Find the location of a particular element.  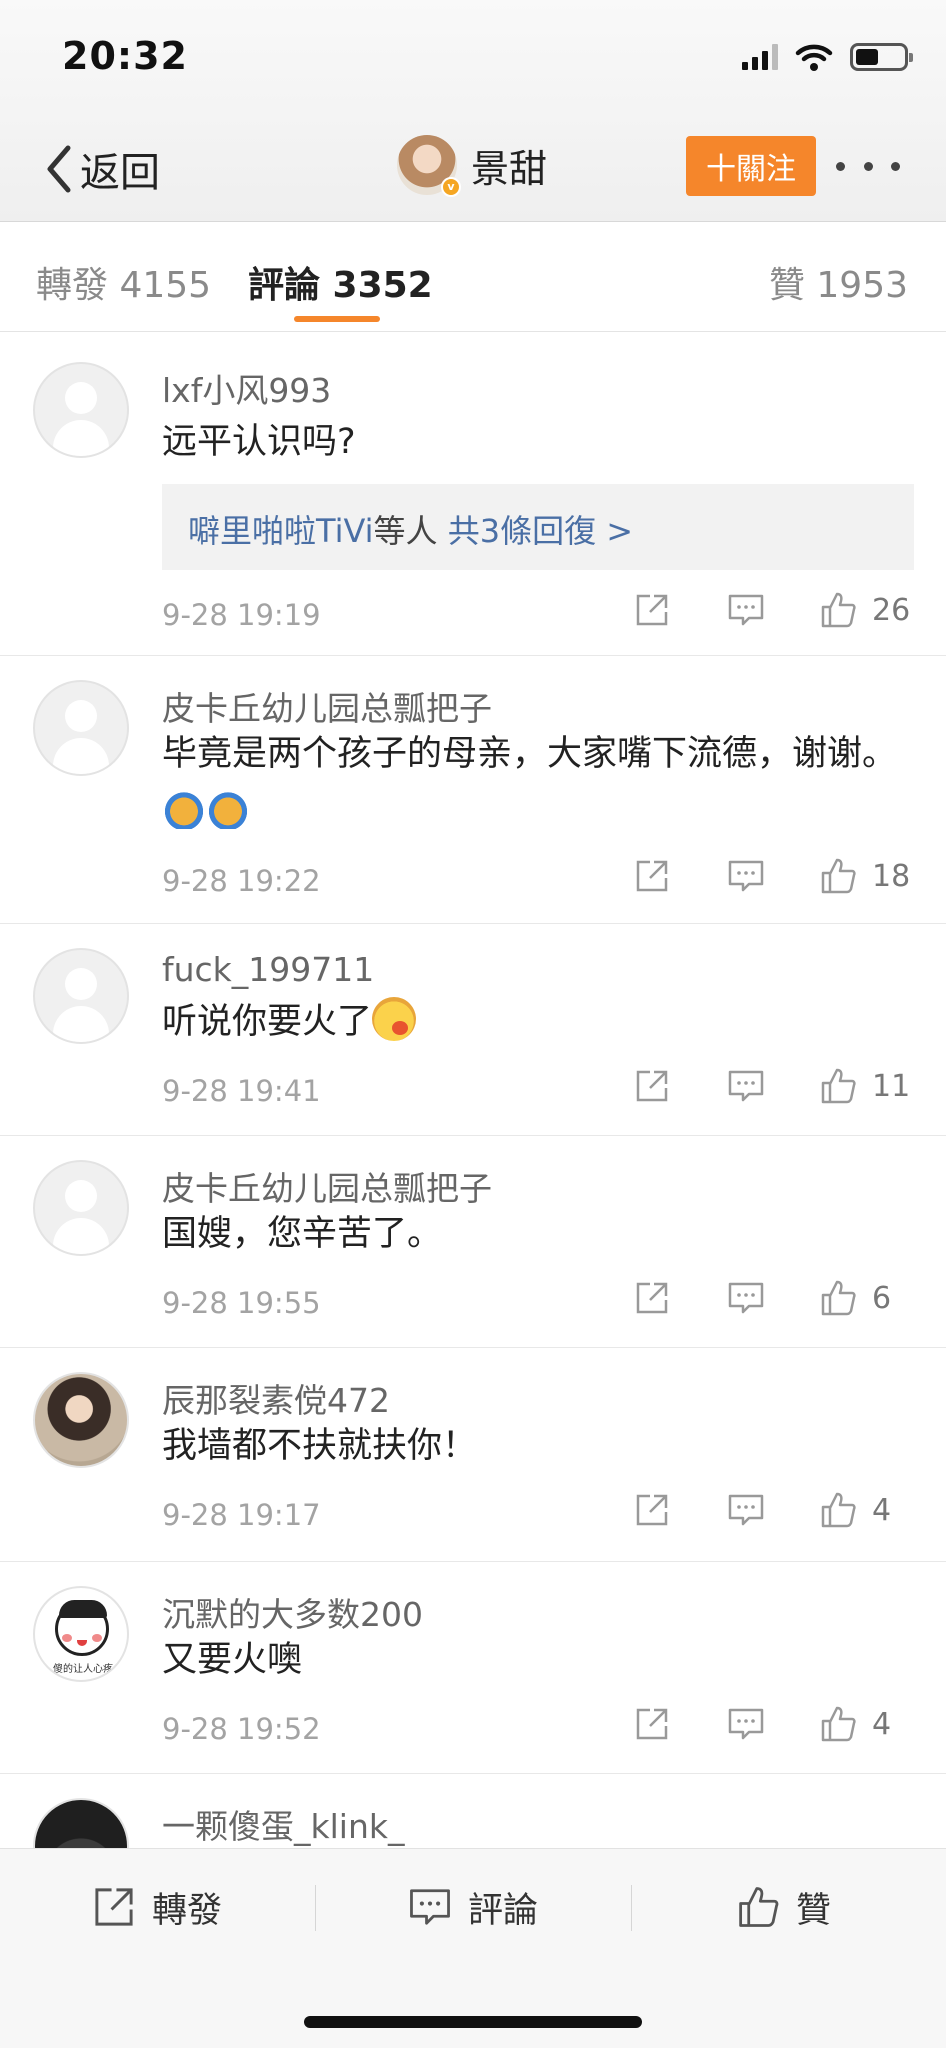

cellular-signal-icon is located at coordinates (760, 57).